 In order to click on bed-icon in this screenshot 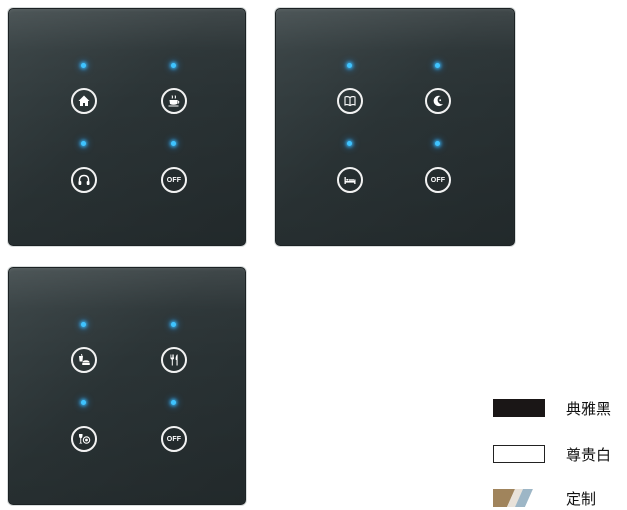, I will do `click(350, 180)`.